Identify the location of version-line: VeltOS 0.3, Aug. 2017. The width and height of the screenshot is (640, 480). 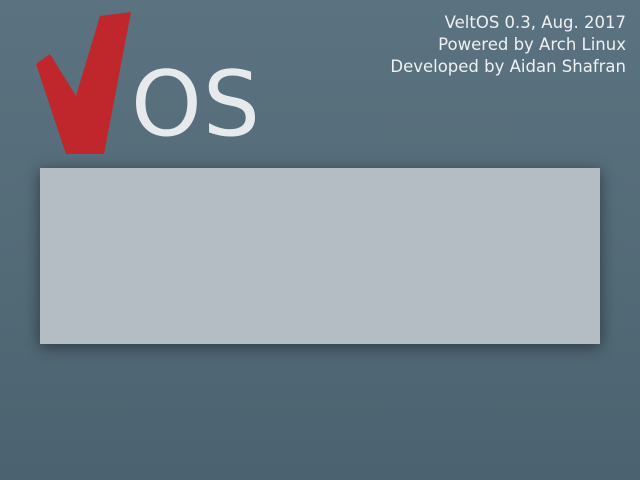
(535, 22).